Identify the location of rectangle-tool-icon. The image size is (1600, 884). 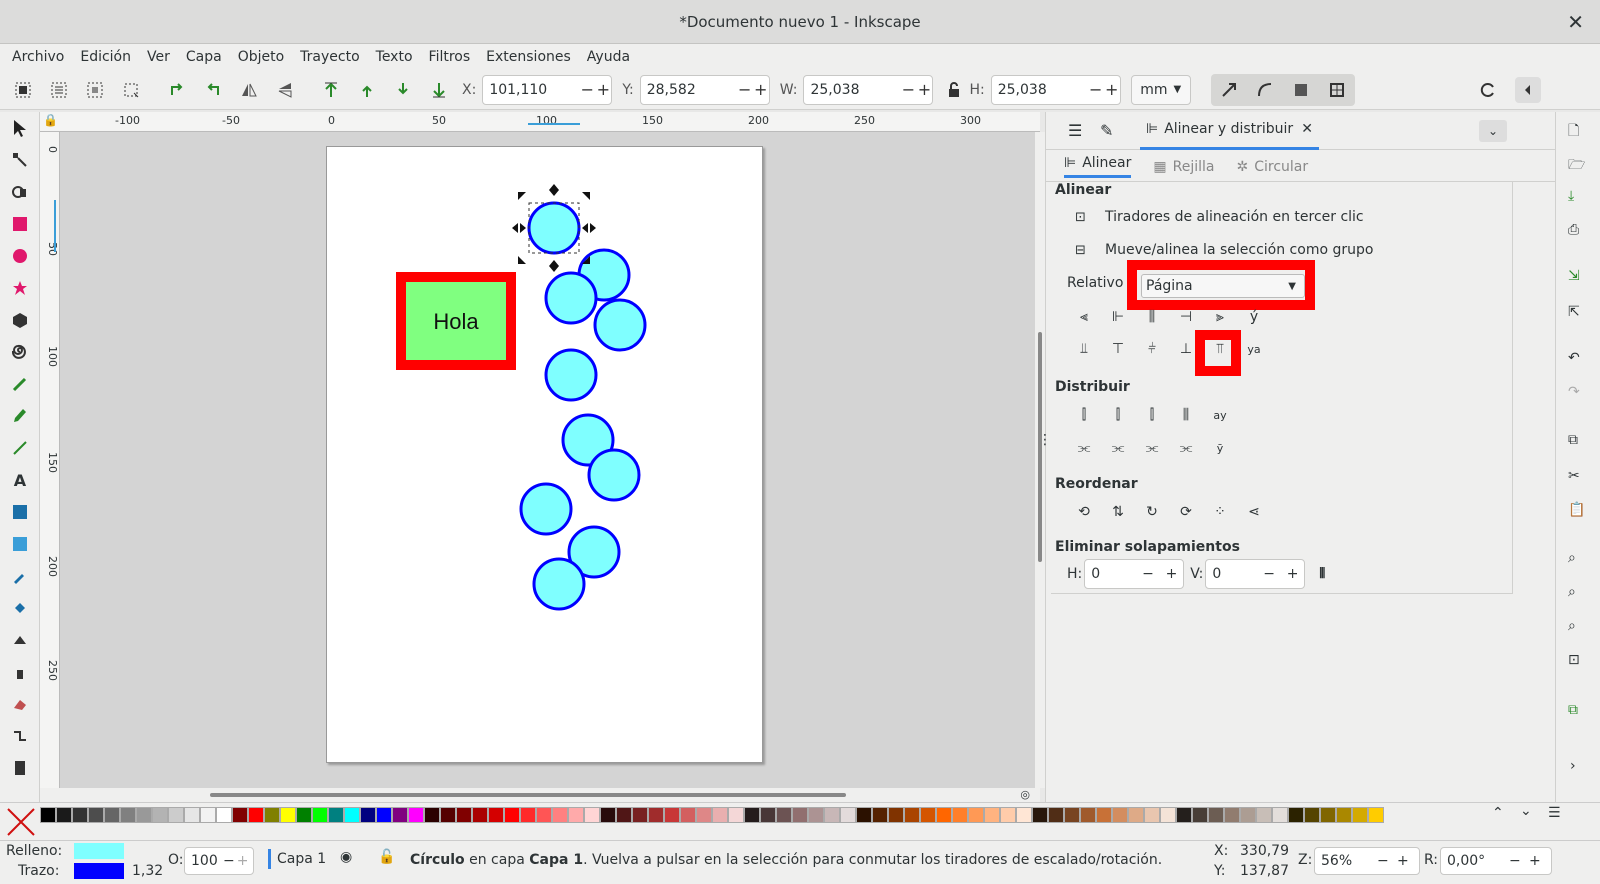
(20, 224).